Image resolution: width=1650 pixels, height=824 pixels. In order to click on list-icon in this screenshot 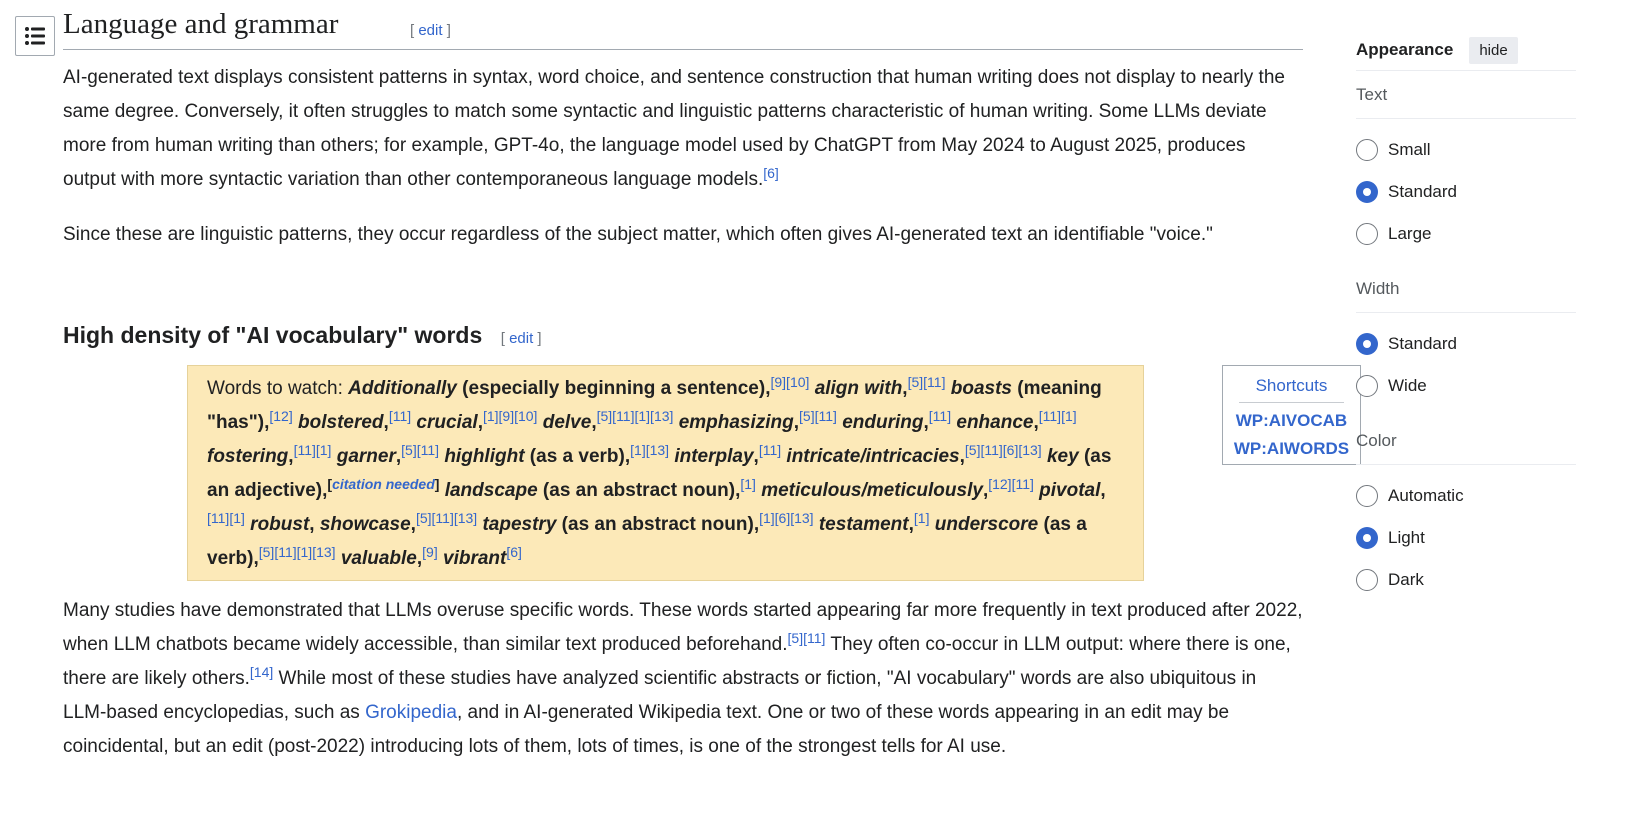, I will do `click(35, 36)`.